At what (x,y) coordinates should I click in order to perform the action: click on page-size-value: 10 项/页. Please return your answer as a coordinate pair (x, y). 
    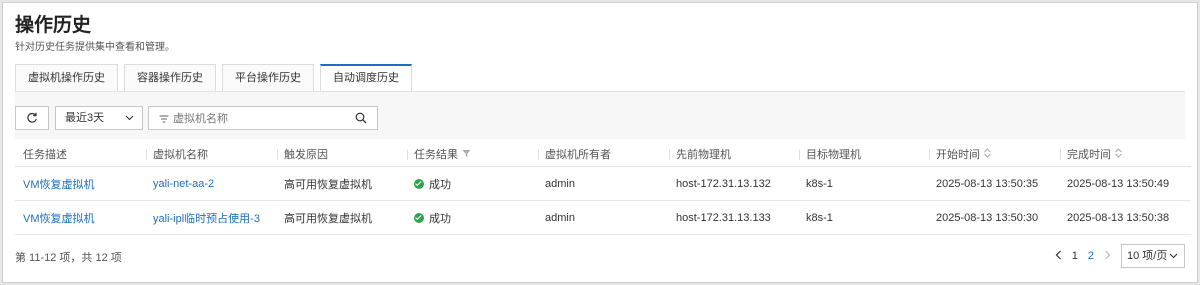
    Looking at the image, I should click on (1147, 256).